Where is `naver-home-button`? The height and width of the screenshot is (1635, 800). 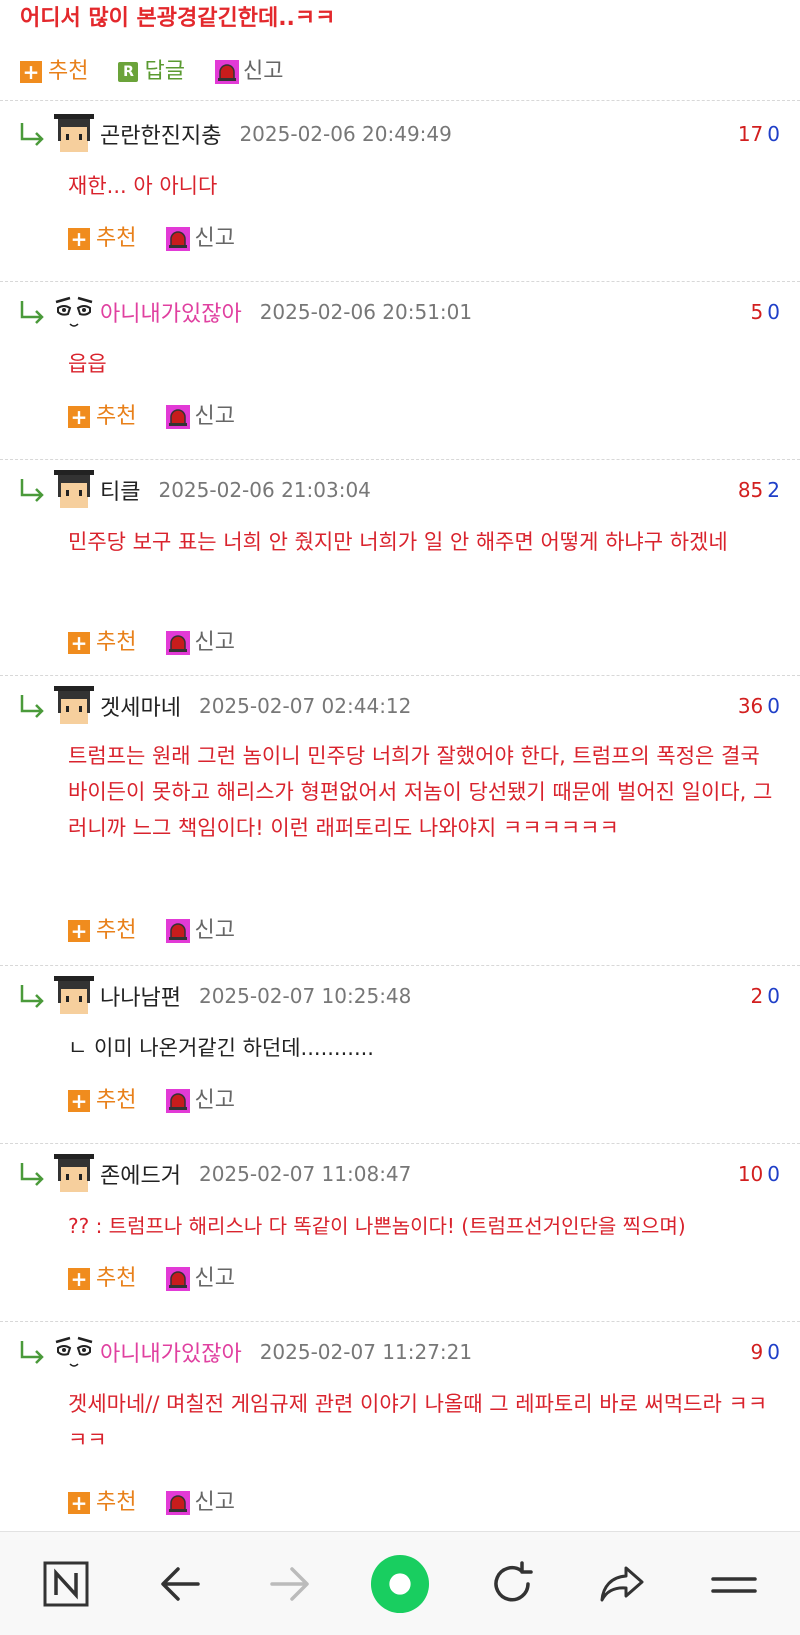 naver-home-button is located at coordinates (66, 1584).